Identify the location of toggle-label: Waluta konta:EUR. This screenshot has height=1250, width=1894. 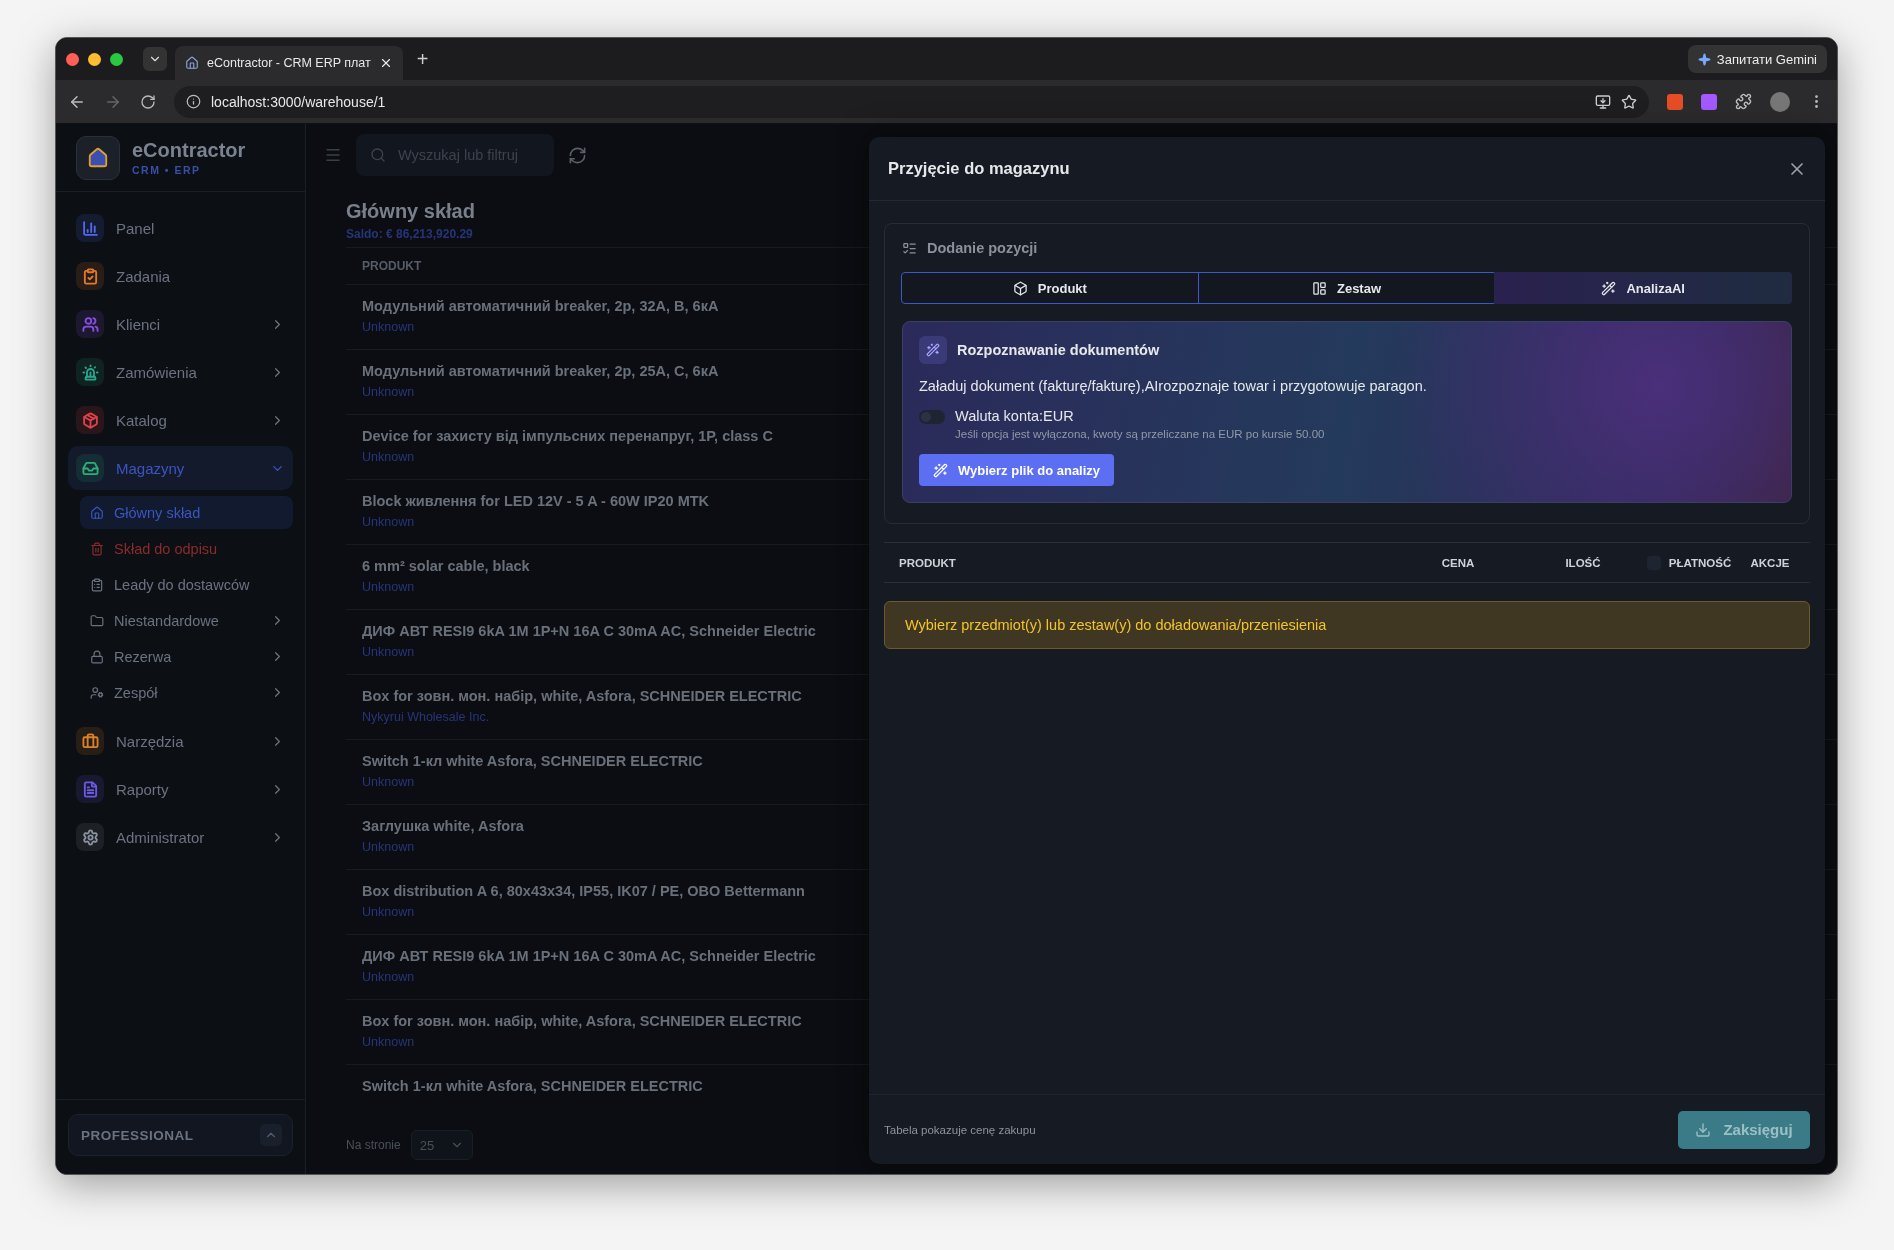
(1015, 416).